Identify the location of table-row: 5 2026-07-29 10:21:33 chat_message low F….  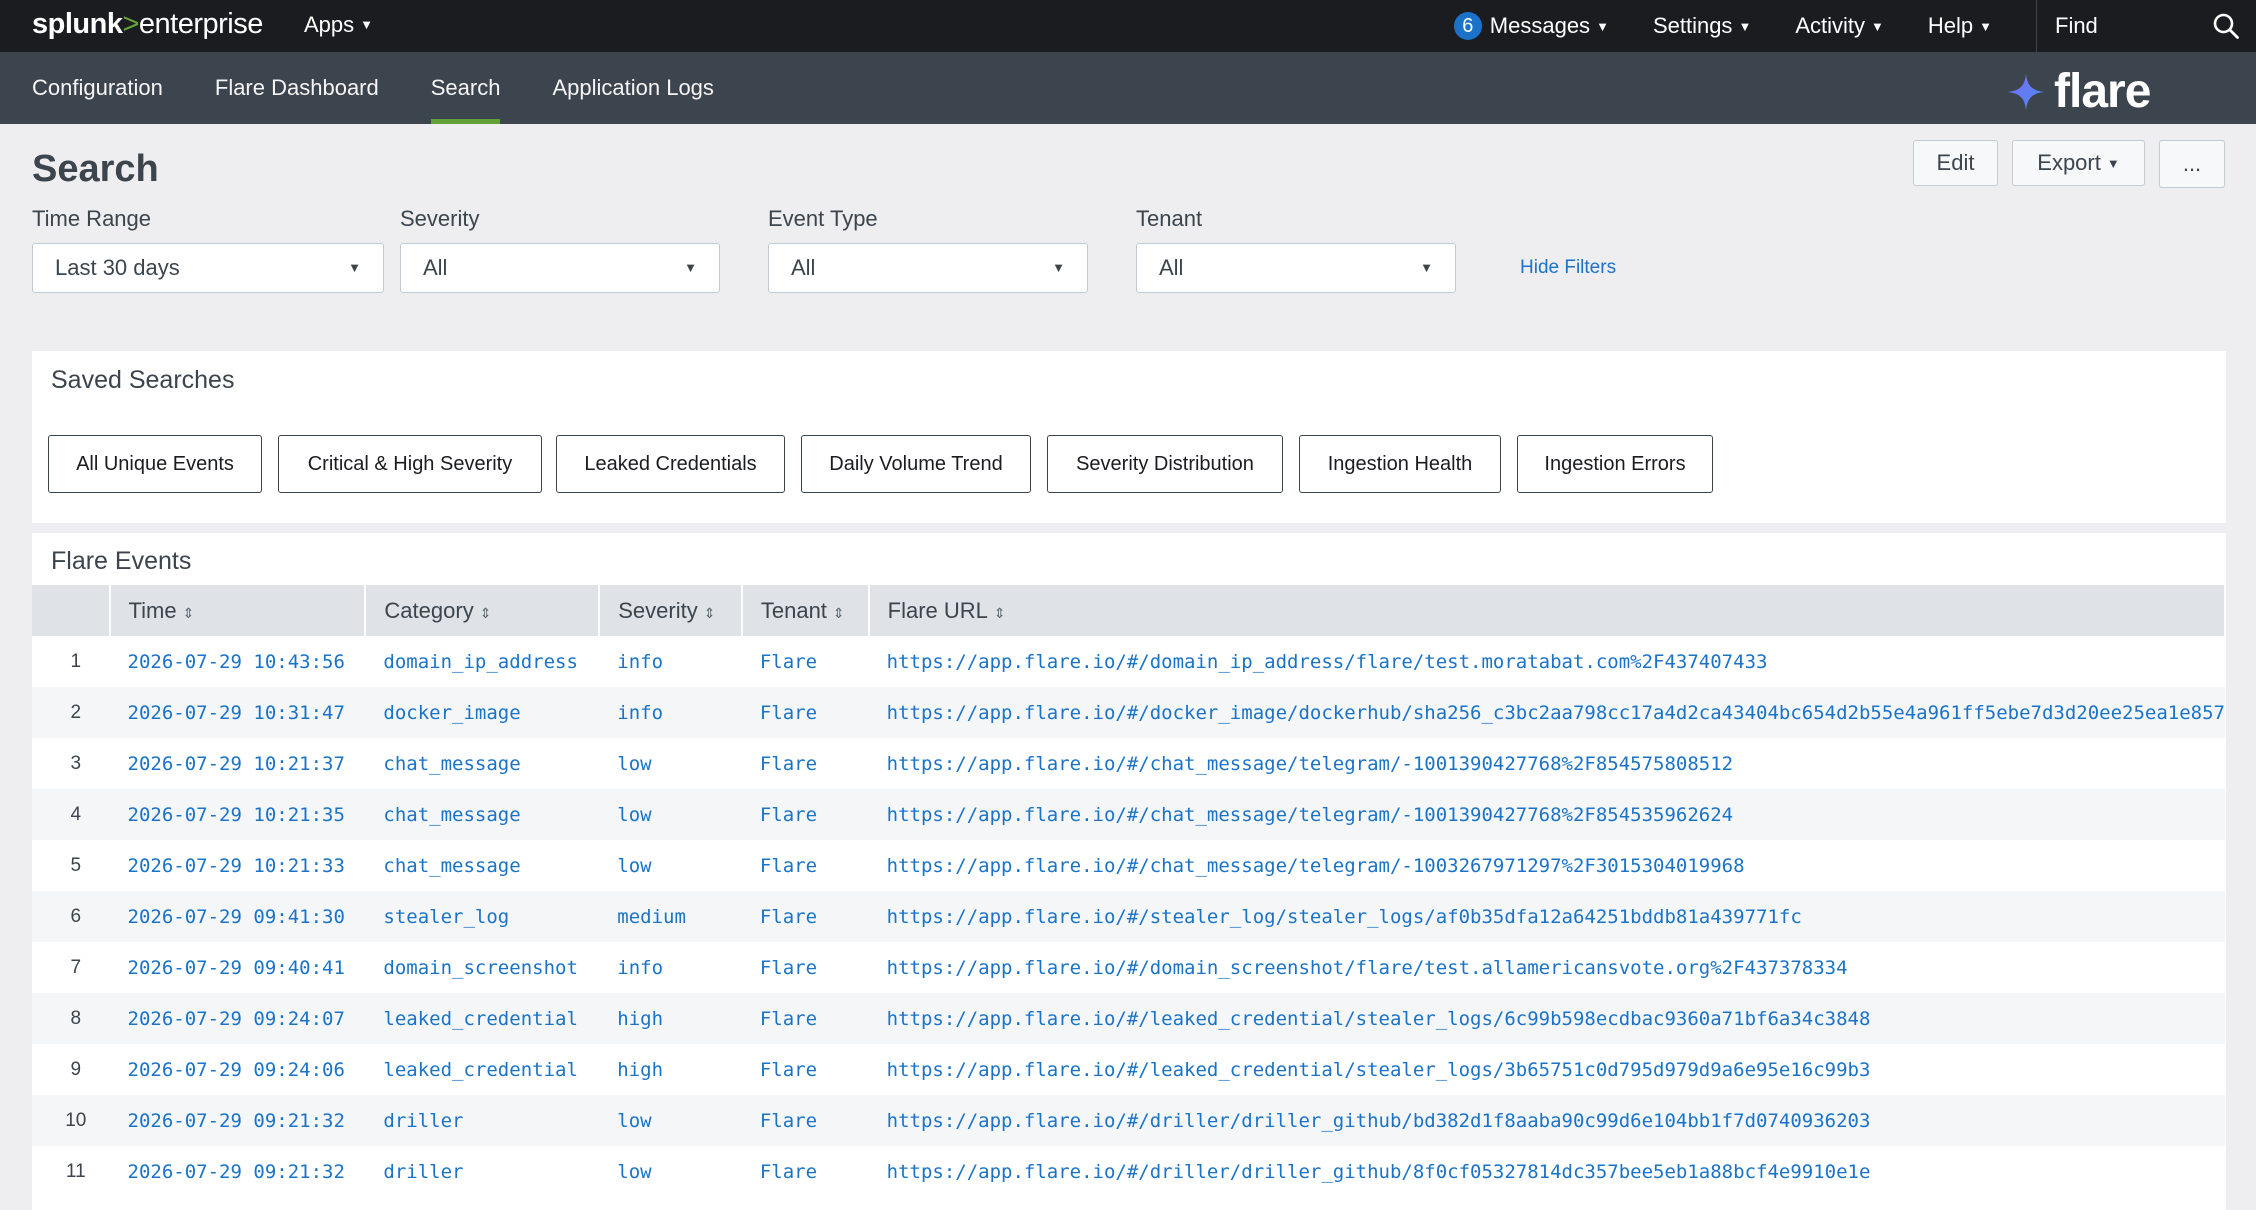
(1128, 865).